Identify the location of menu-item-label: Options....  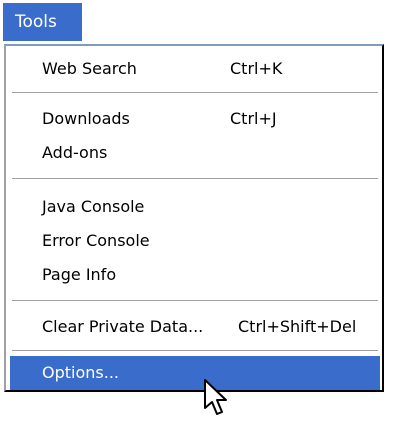
(80, 372).